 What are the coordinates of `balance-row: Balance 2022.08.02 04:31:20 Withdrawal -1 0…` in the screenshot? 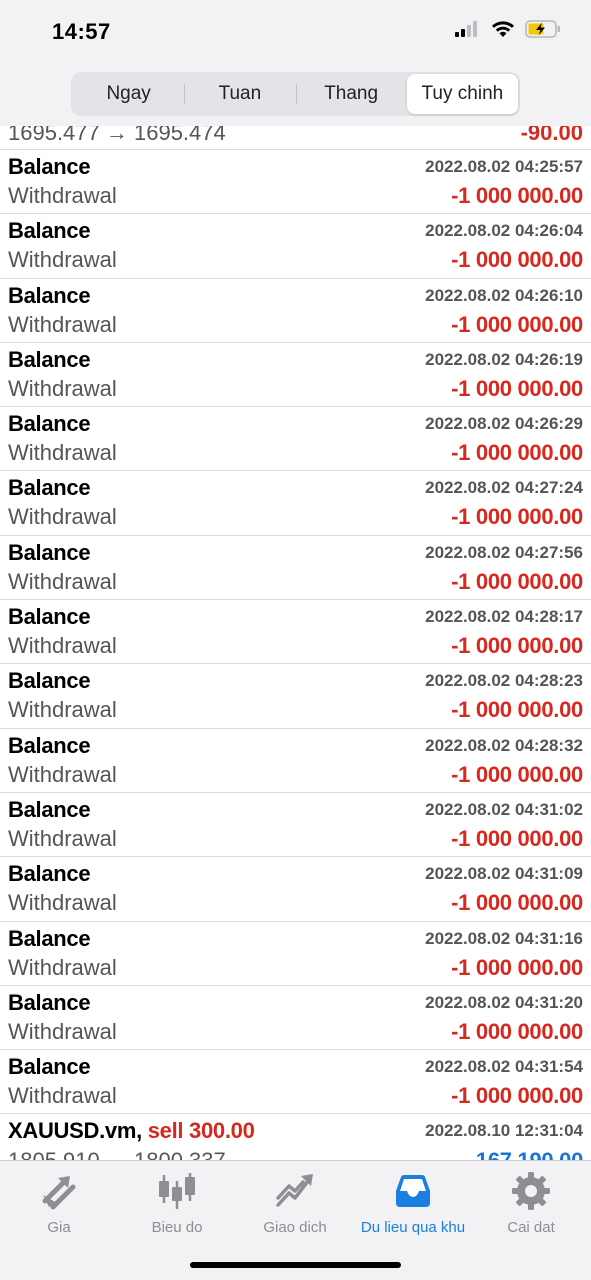 It's located at (295, 1018).